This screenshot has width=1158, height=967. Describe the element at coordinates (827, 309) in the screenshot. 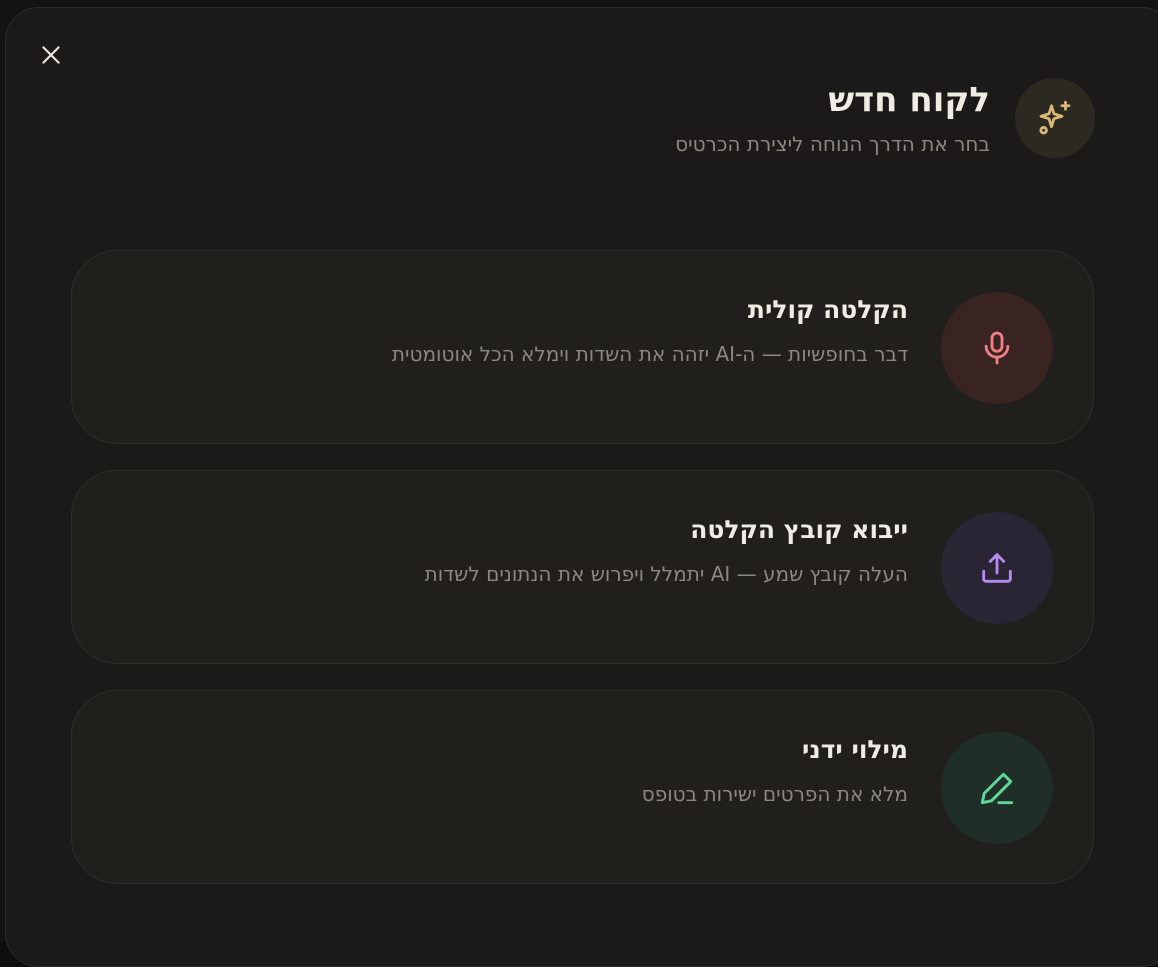

I see `option-voice-title: הקלטה קולית` at that location.